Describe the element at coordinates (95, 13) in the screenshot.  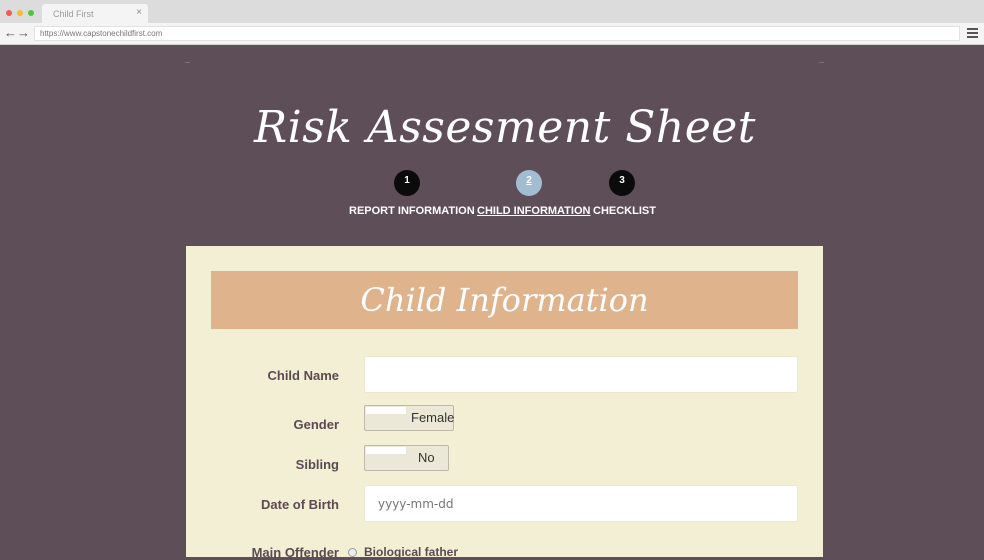
I see `browser-tab: Child First ×` at that location.